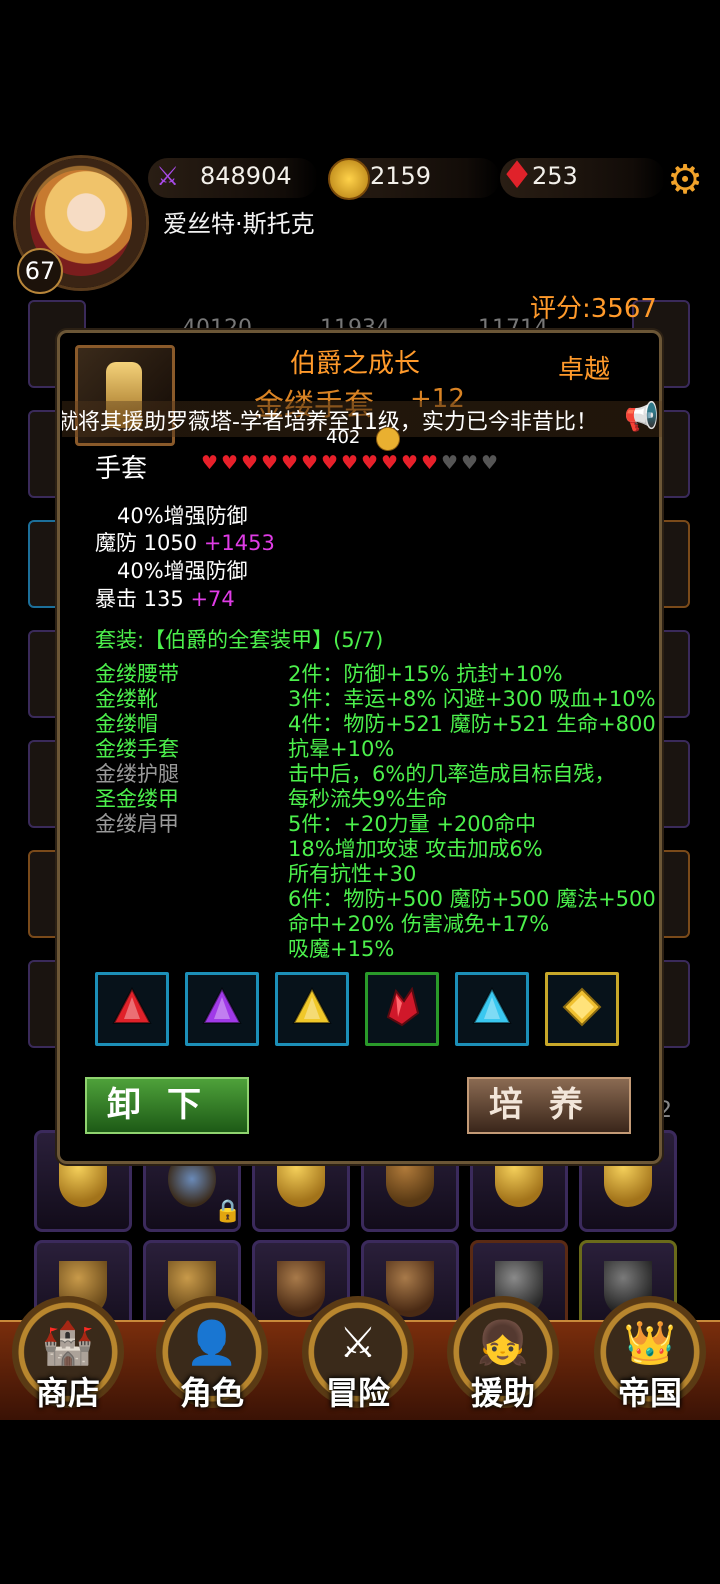 The image size is (720, 1584). Describe the element at coordinates (343, 437) in the screenshot. I see `item-price: 402` at that location.